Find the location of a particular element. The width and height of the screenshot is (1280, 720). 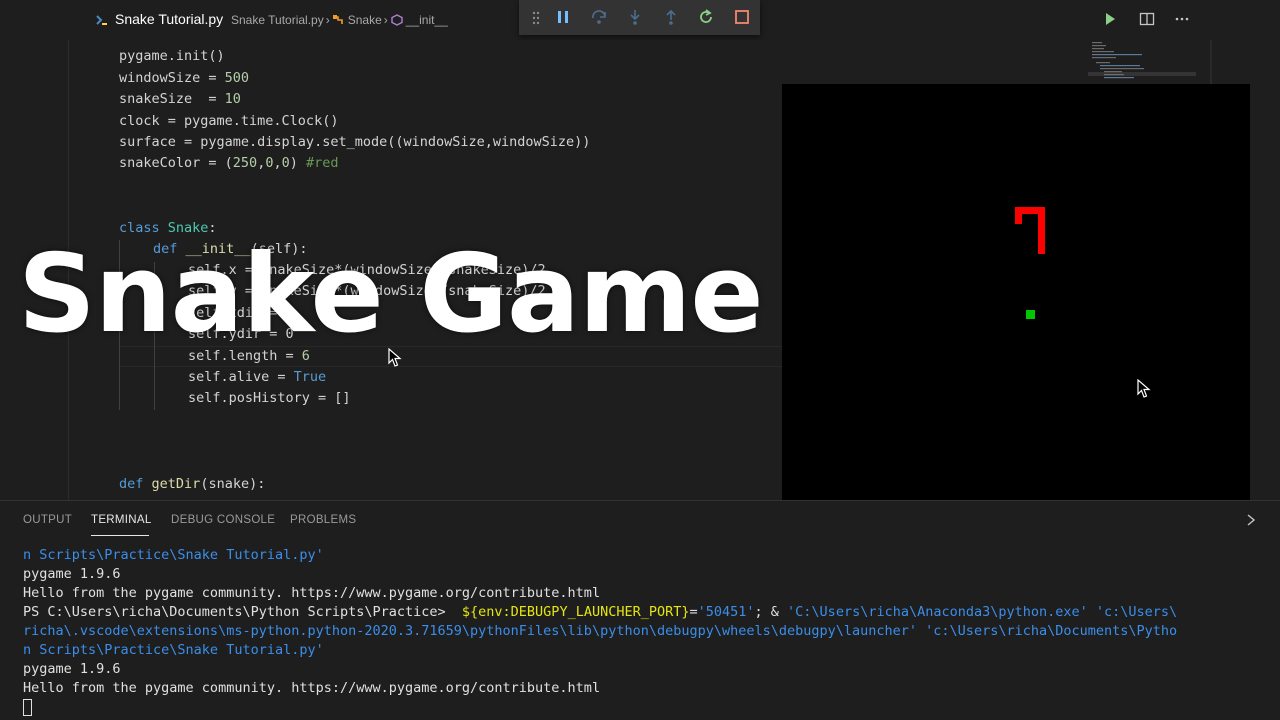

code-text: pygame.init() is located at coordinates (172, 56).